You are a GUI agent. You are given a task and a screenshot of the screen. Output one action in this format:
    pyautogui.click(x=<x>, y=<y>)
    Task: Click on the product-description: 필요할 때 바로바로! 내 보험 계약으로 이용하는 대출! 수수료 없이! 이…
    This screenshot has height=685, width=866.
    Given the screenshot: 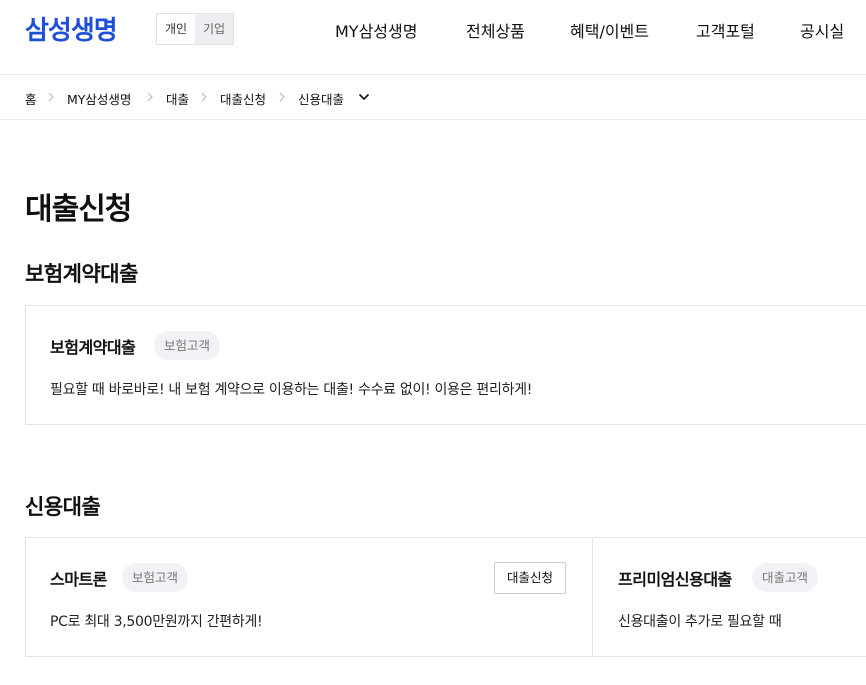 What is the action you would take?
    pyautogui.click(x=291, y=390)
    